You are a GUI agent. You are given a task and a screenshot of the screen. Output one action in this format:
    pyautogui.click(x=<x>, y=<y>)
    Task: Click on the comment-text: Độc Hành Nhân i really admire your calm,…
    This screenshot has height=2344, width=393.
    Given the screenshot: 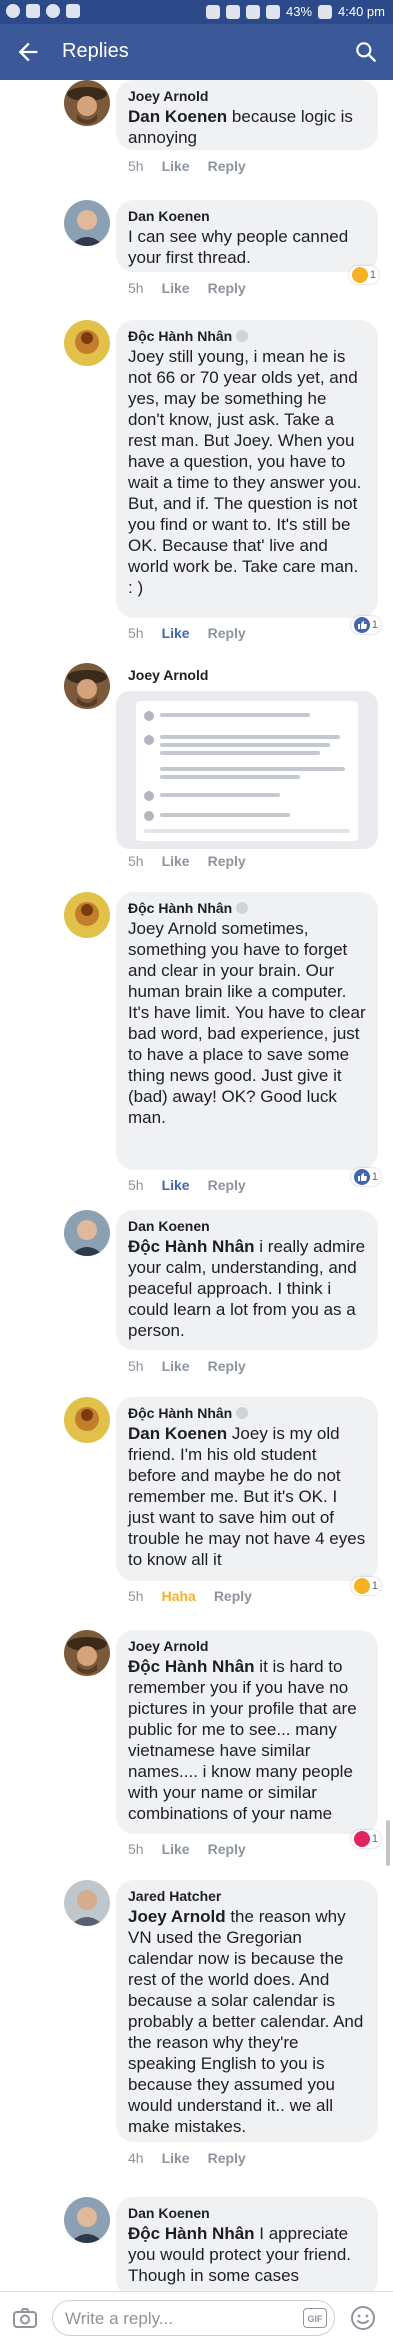 What is the action you would take?
    pyautogui.click(x=247, y=1288)
    